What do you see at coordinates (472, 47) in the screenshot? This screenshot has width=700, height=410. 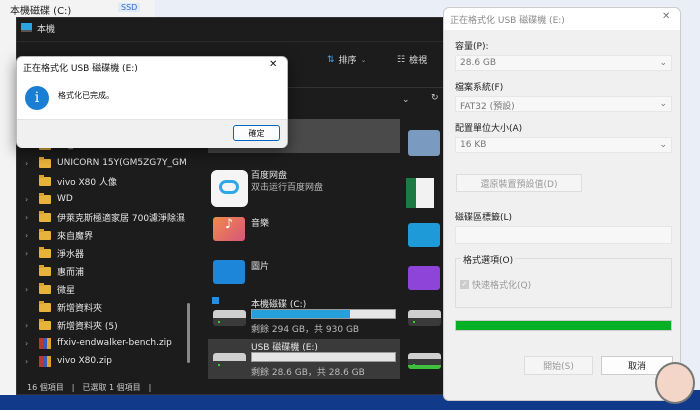 I see `capacity-label: 容量(P):` at bounding box center [472, 47].